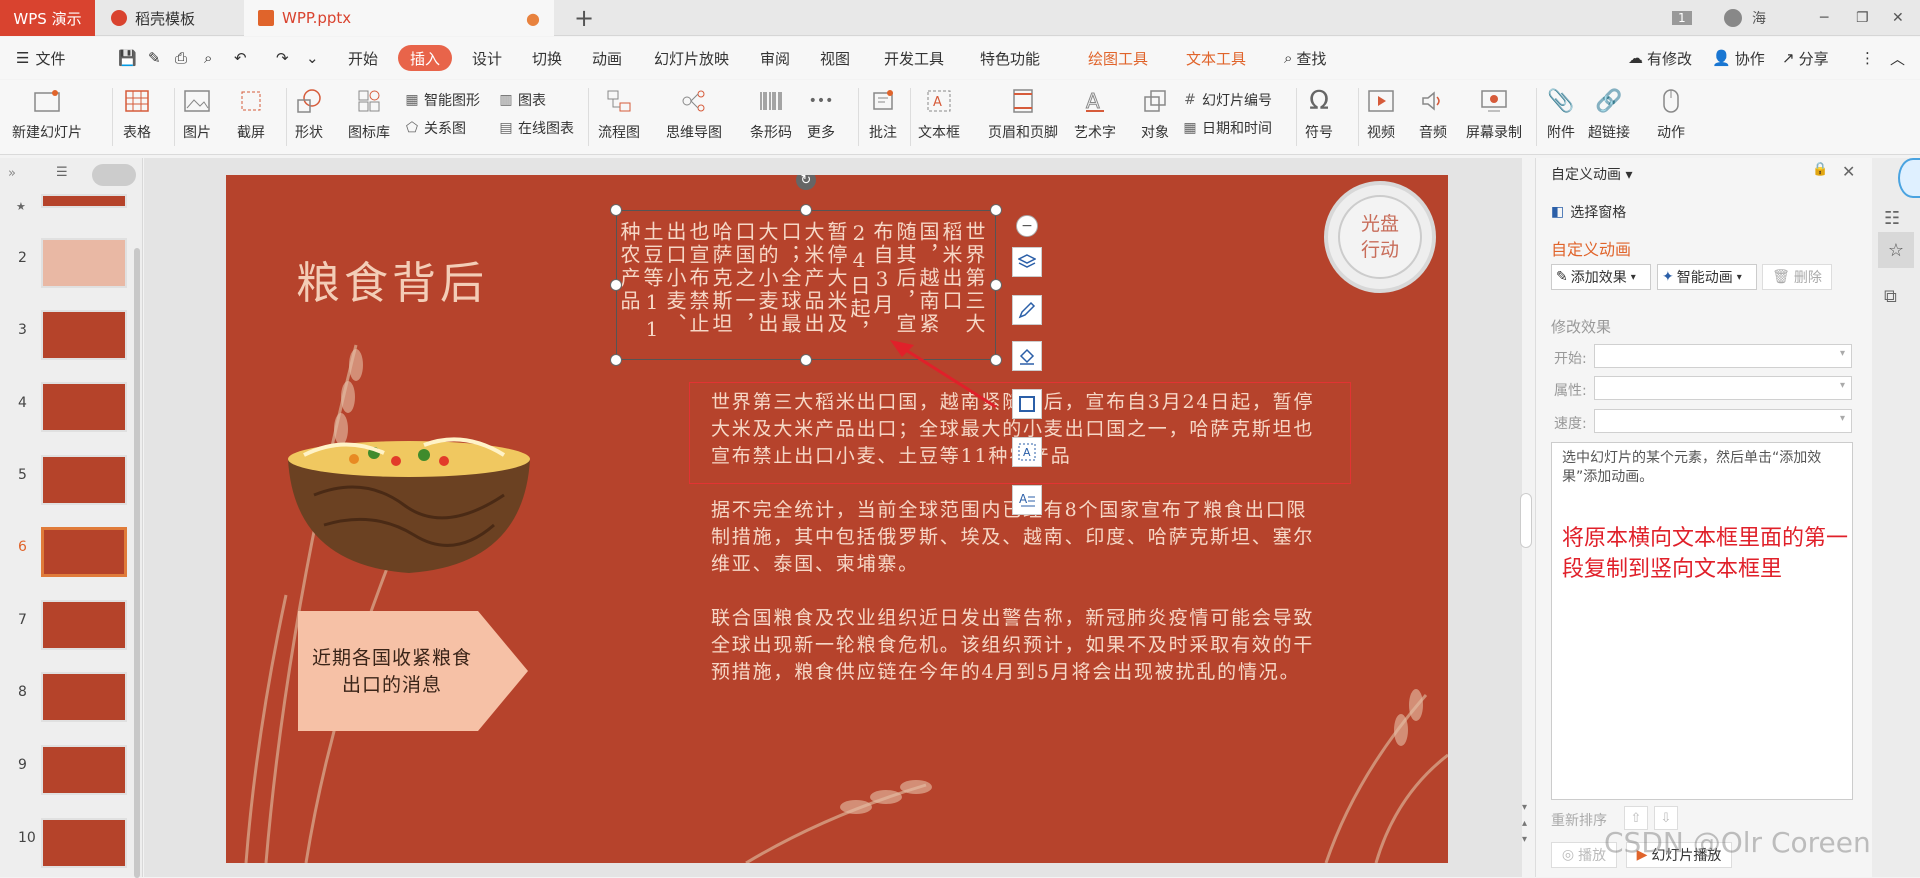 The width and height of the screenshot is (1920, 878). I want to click on close-panel-icon: ✕, so click(1848, 171).